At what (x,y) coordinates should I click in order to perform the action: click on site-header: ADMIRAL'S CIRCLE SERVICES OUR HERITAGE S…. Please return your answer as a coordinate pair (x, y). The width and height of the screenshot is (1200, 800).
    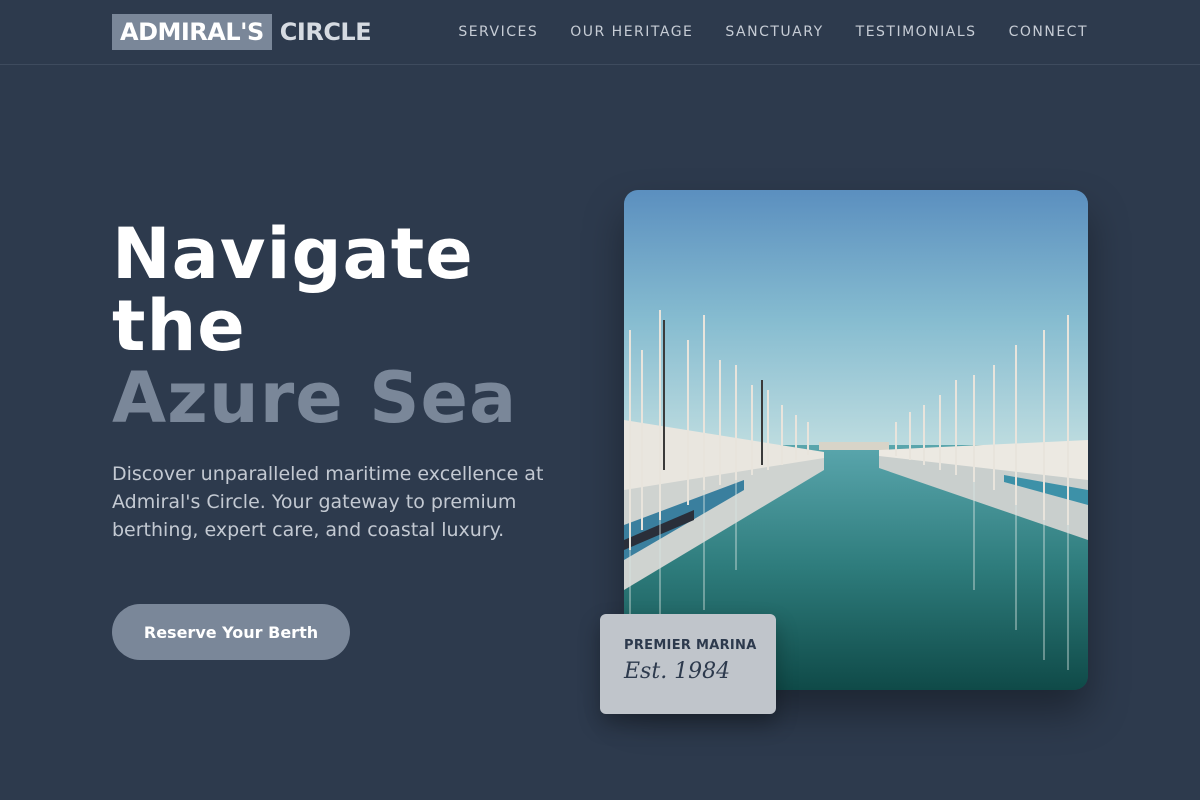
    Looking at the image, I should click on (600, 32).